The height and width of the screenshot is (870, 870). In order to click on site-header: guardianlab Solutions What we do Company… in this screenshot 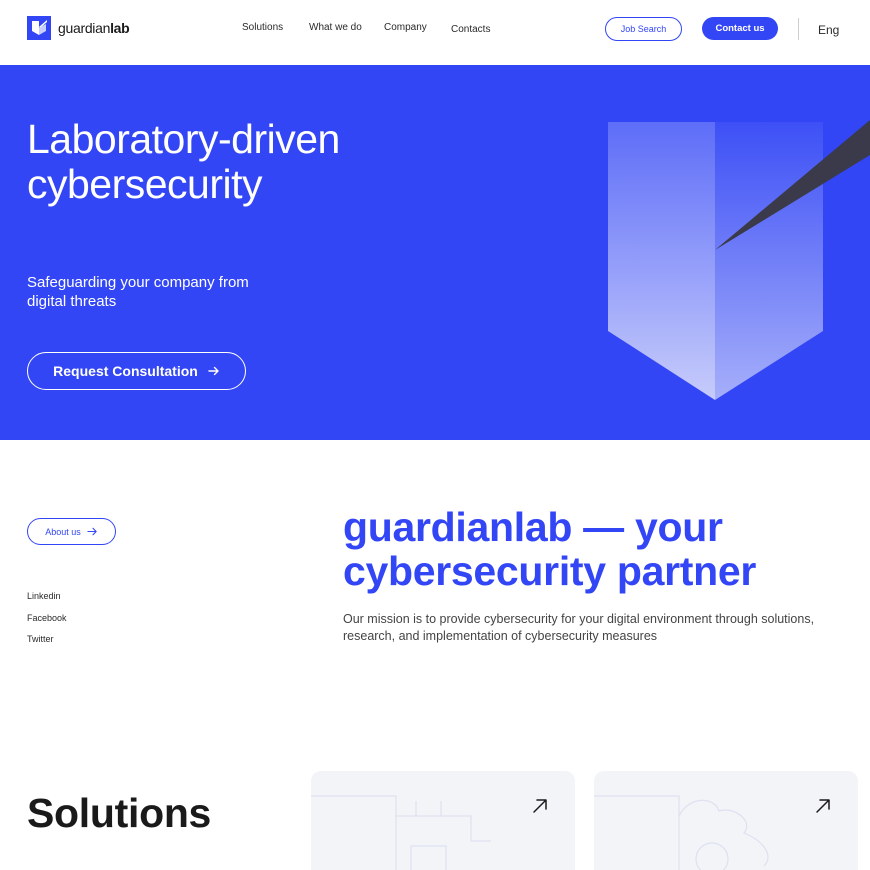, I will do `click(435, 32)`.